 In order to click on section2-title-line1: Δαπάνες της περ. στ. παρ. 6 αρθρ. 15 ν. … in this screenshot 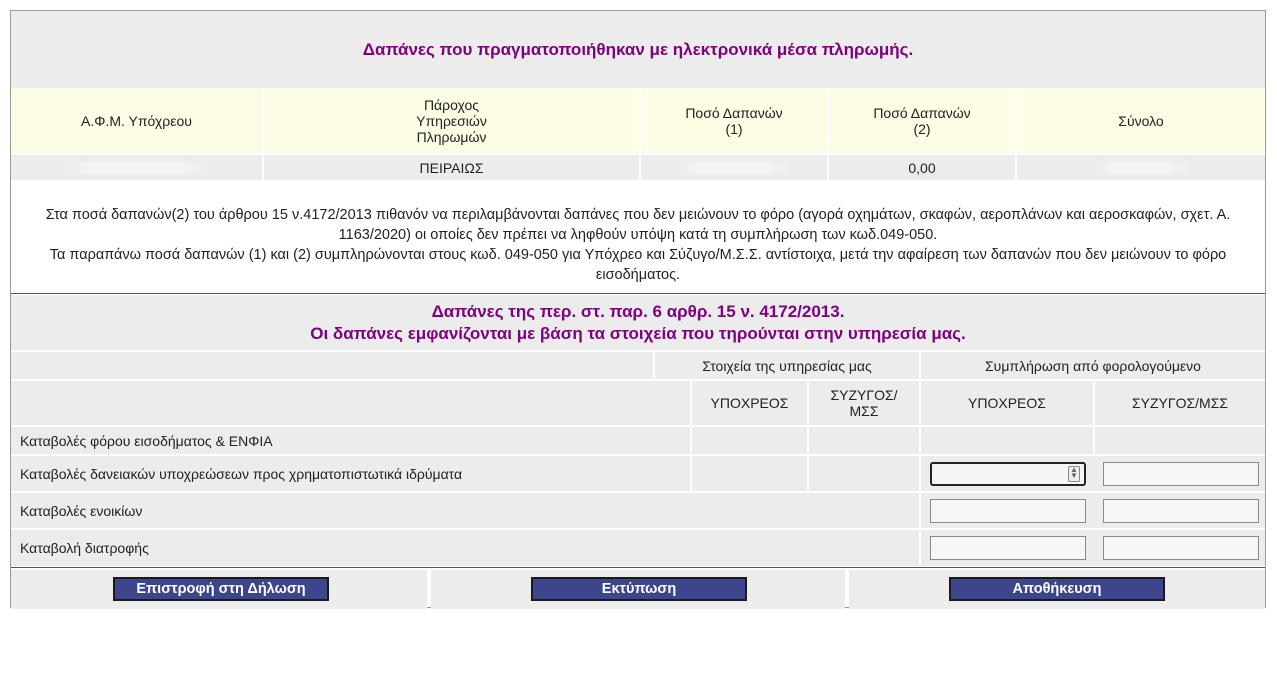, I will do `click(638, 311)`.